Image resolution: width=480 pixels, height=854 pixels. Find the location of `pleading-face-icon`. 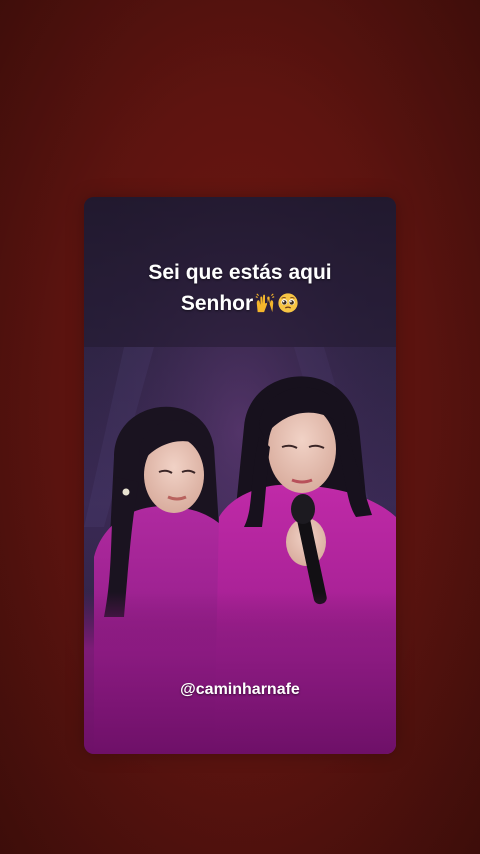

pleading-face-icon is located at coordinates (288, 303).